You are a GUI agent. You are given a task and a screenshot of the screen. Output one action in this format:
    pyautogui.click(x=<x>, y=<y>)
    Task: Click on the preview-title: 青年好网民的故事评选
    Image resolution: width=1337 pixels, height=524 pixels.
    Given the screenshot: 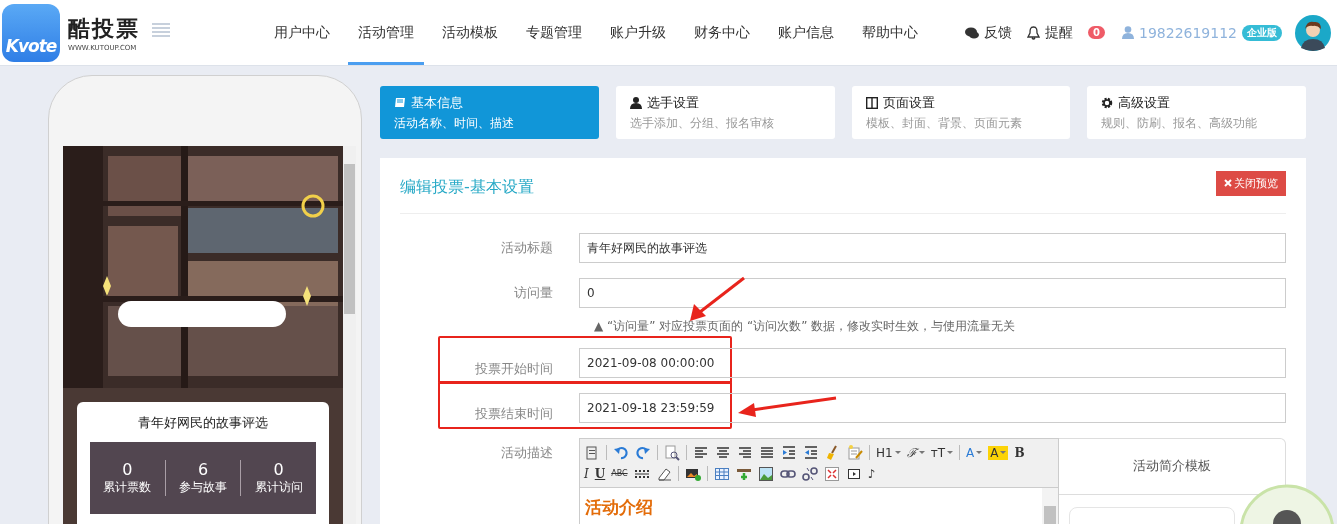 What is the action you would take?
    pyautogui.click(x=203, y=423)
    